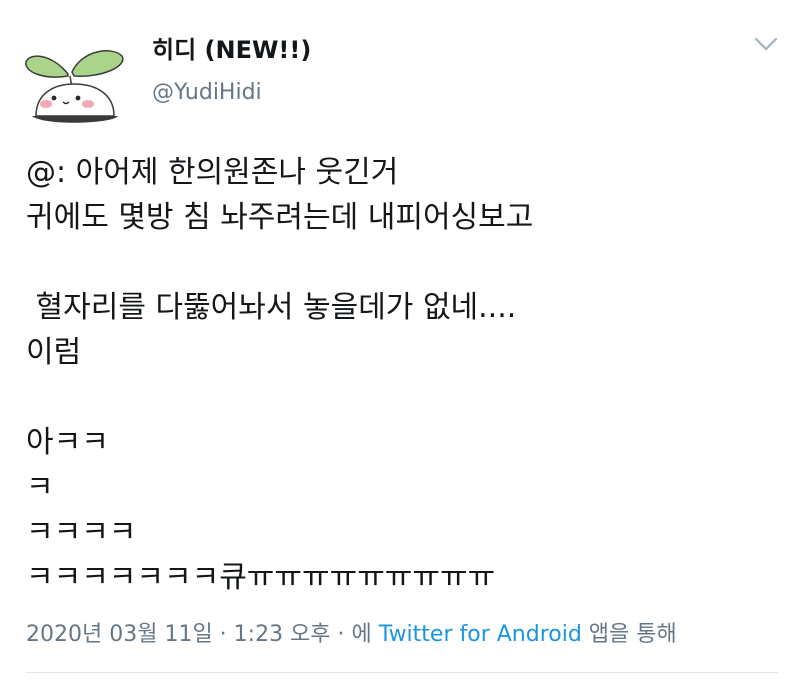  Describe the element at coordinates (47, 66) in the screenshot. I see `avatar-left-leaf` at that location.